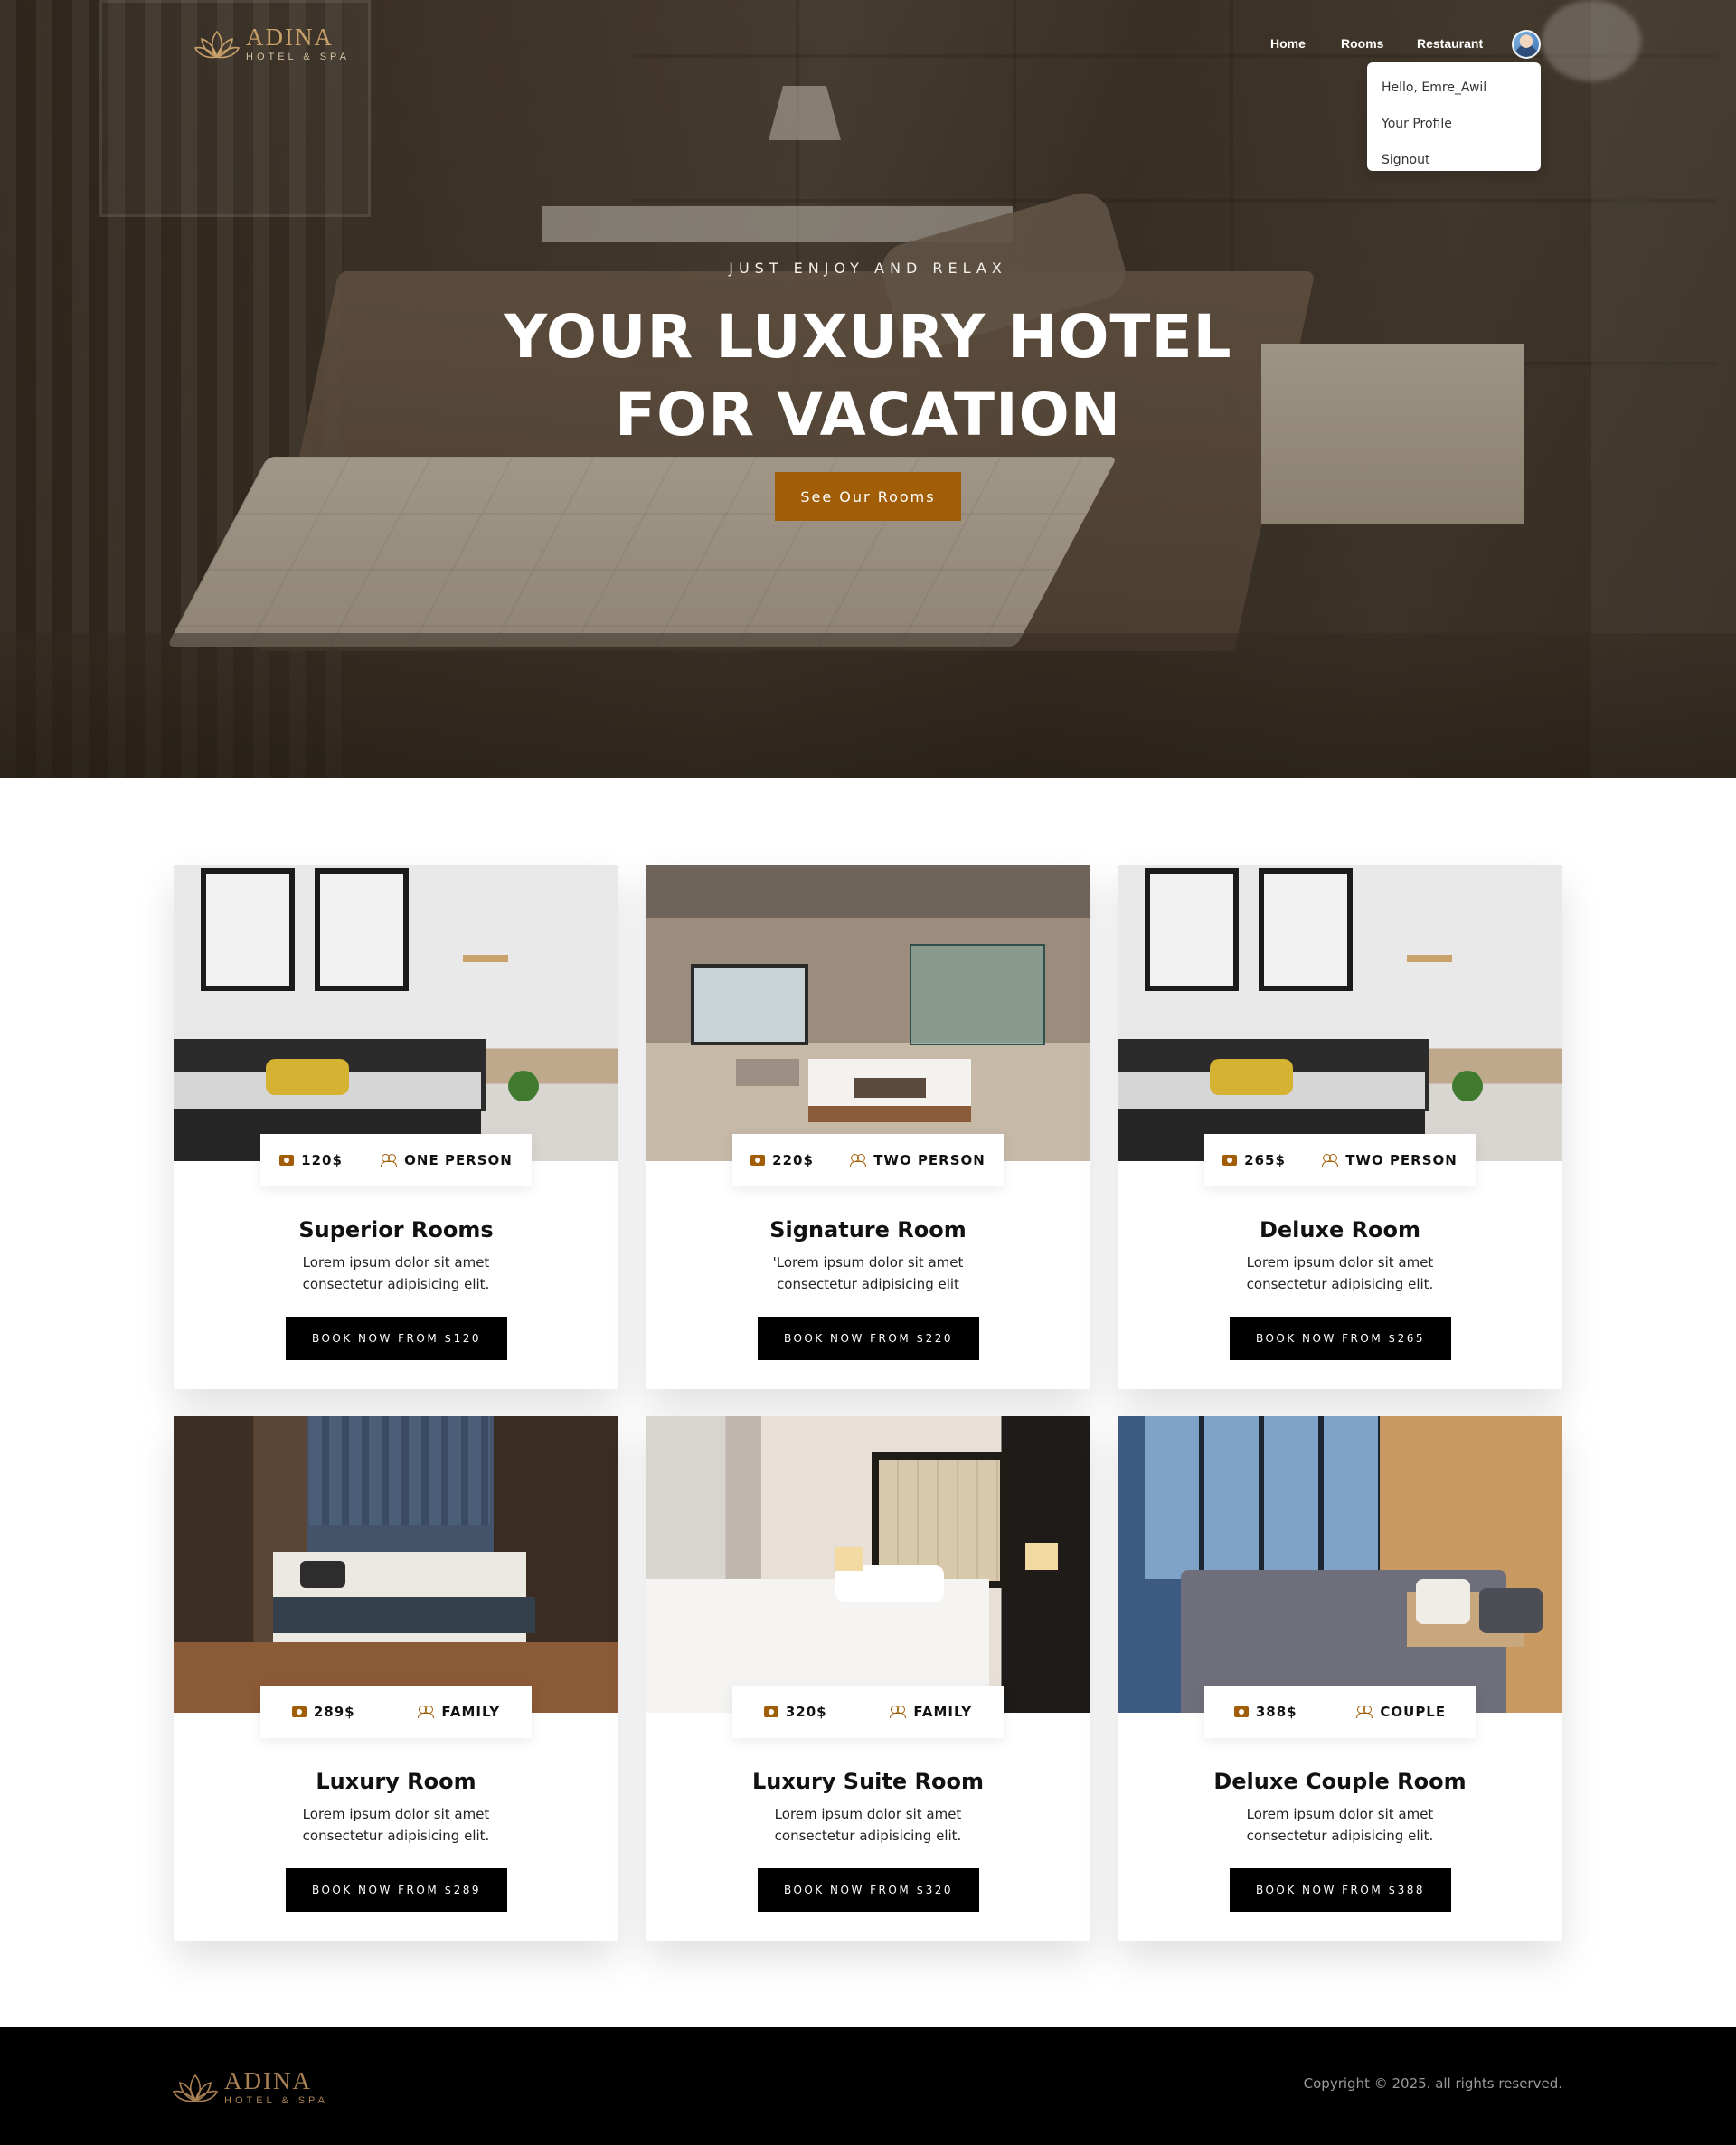 The height and width of the screenshot is (2145, 1736). Describe the element at coordinates (1414, 1712) in the screenshot. I see `room-capacity: COUPLE` at that location.